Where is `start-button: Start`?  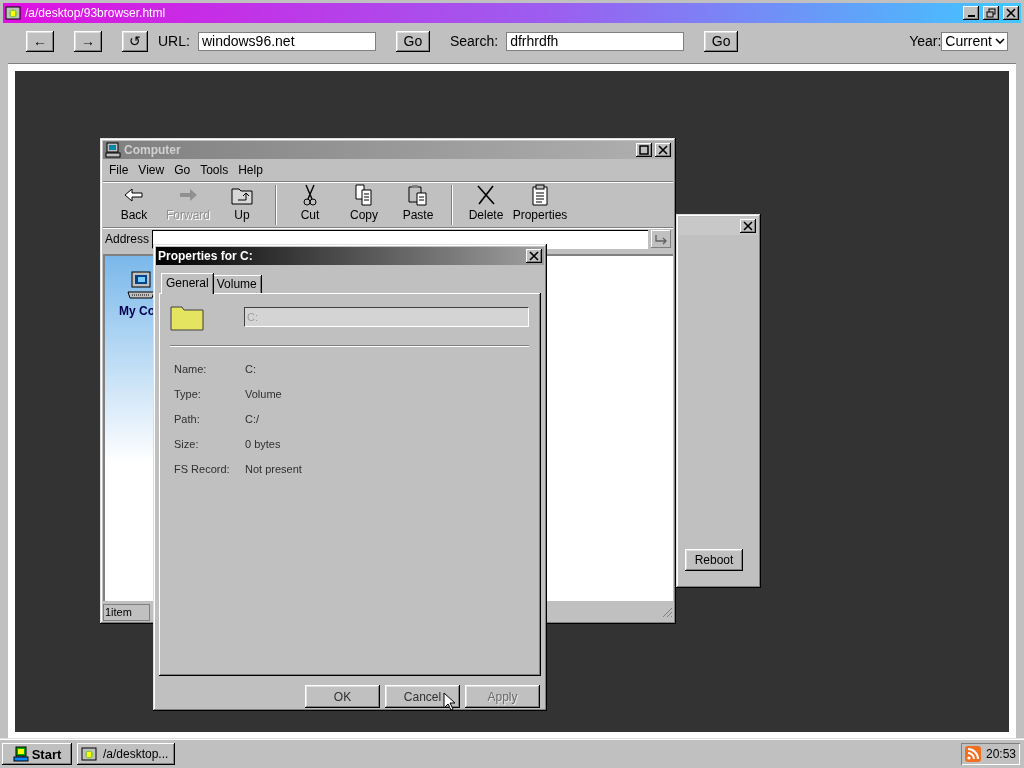 start-button: Start is located at coordinates (37, 754).